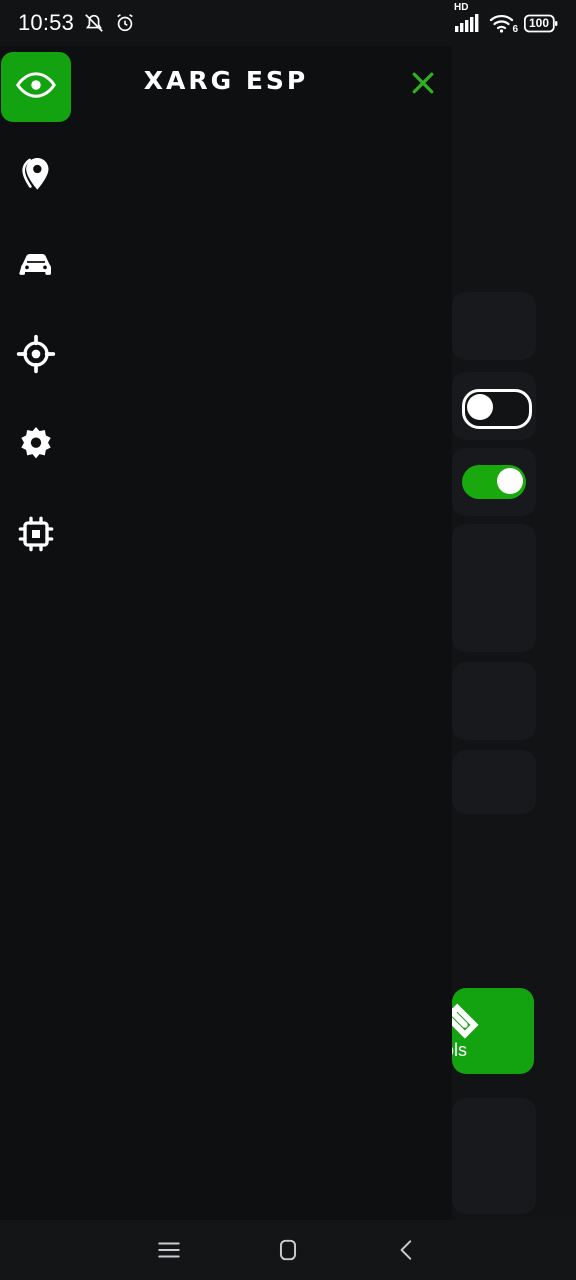 This screenshot has width=576, height=1280. I want to click on status-bar-right: HD 6 100, so click(506, 18).